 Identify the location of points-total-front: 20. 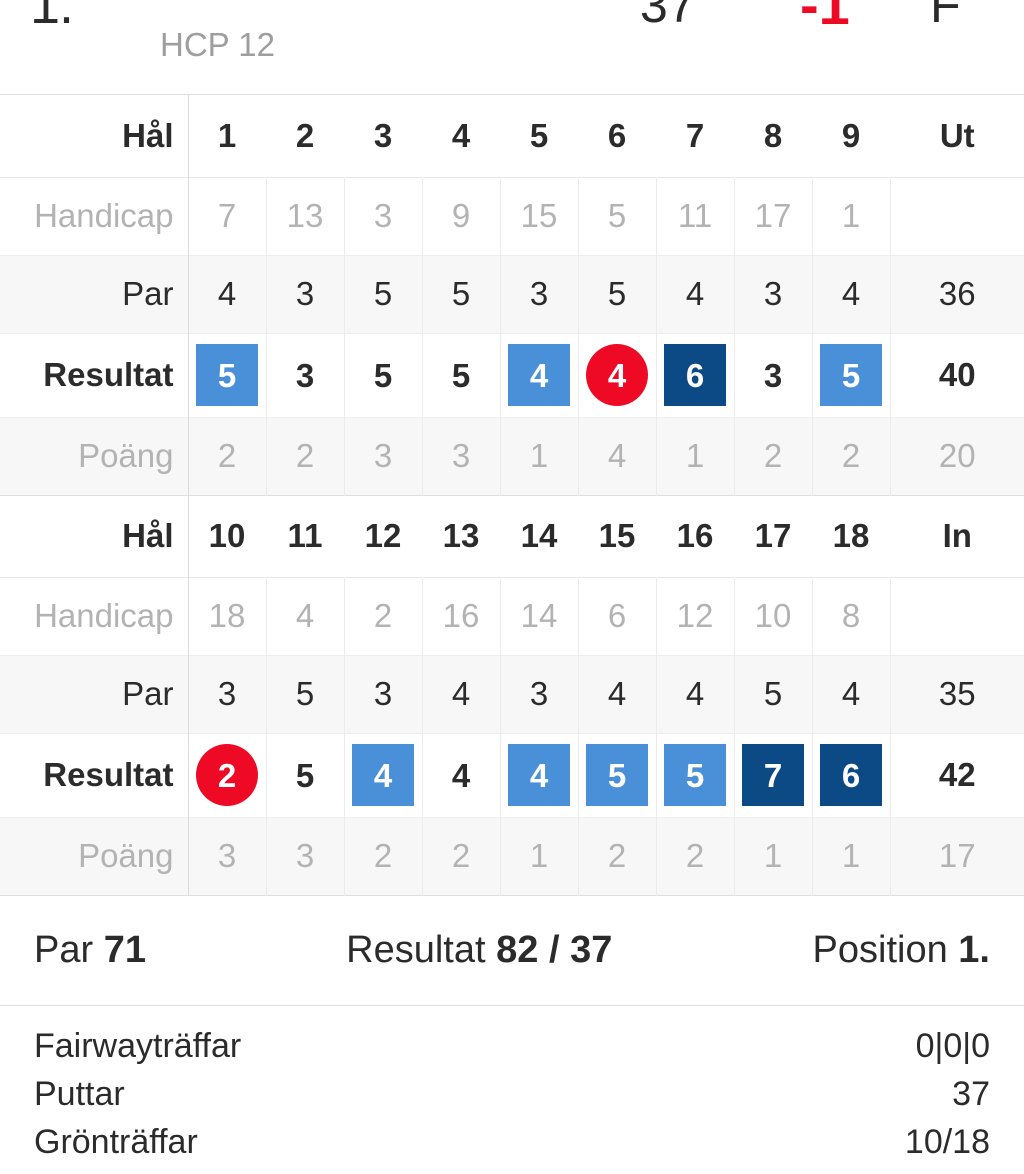
(957, 456).